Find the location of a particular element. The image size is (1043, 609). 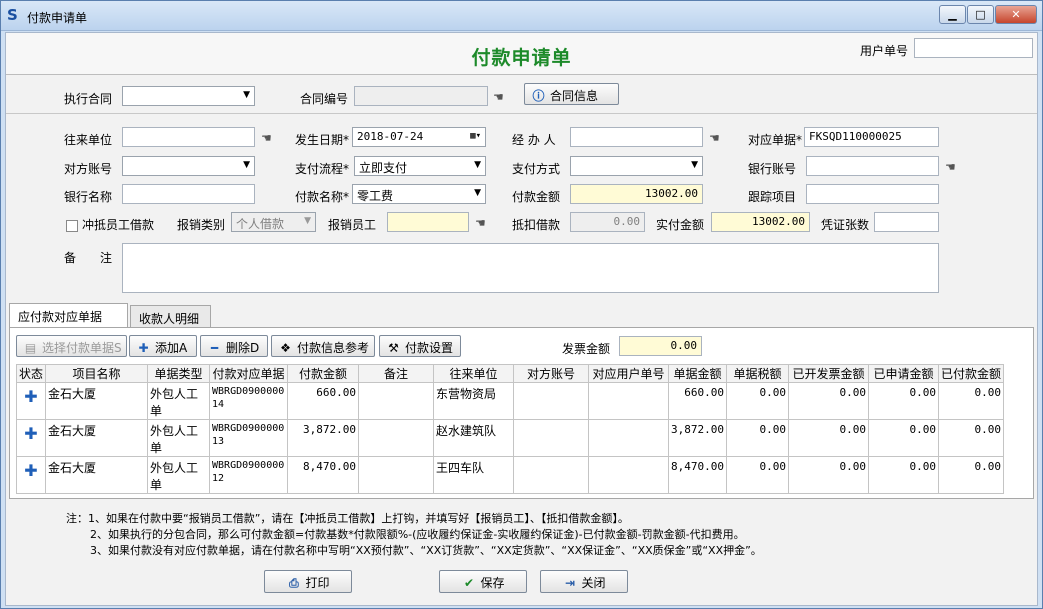

close-button: ⇥ 关闭 is located at coordinates (584, 581).